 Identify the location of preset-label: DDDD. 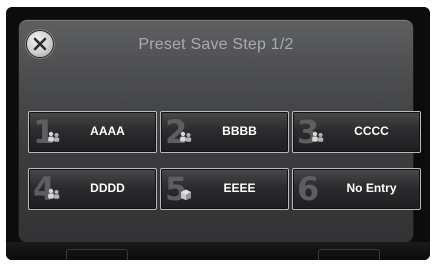
(107, 188).